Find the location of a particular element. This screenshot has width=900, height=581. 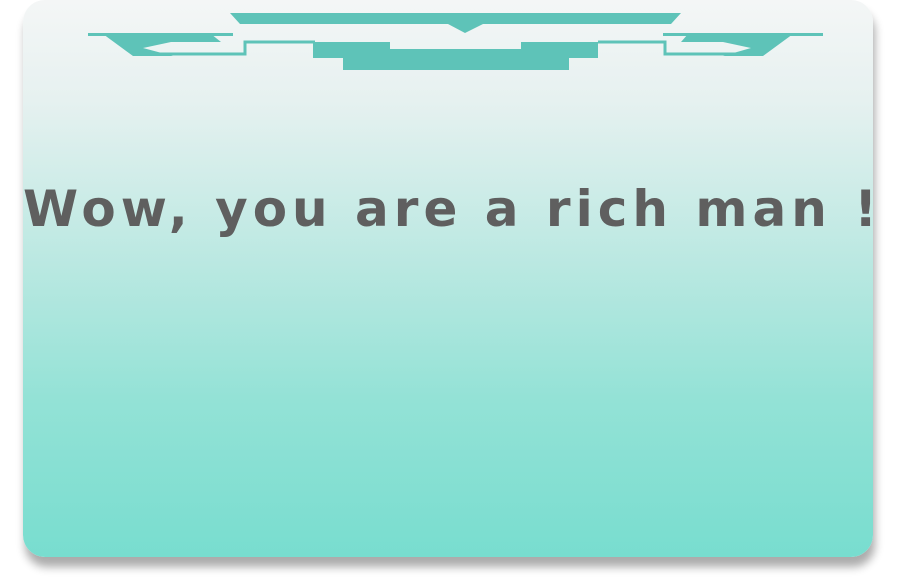

ornament-right-step is located at coordinates (670, 48).